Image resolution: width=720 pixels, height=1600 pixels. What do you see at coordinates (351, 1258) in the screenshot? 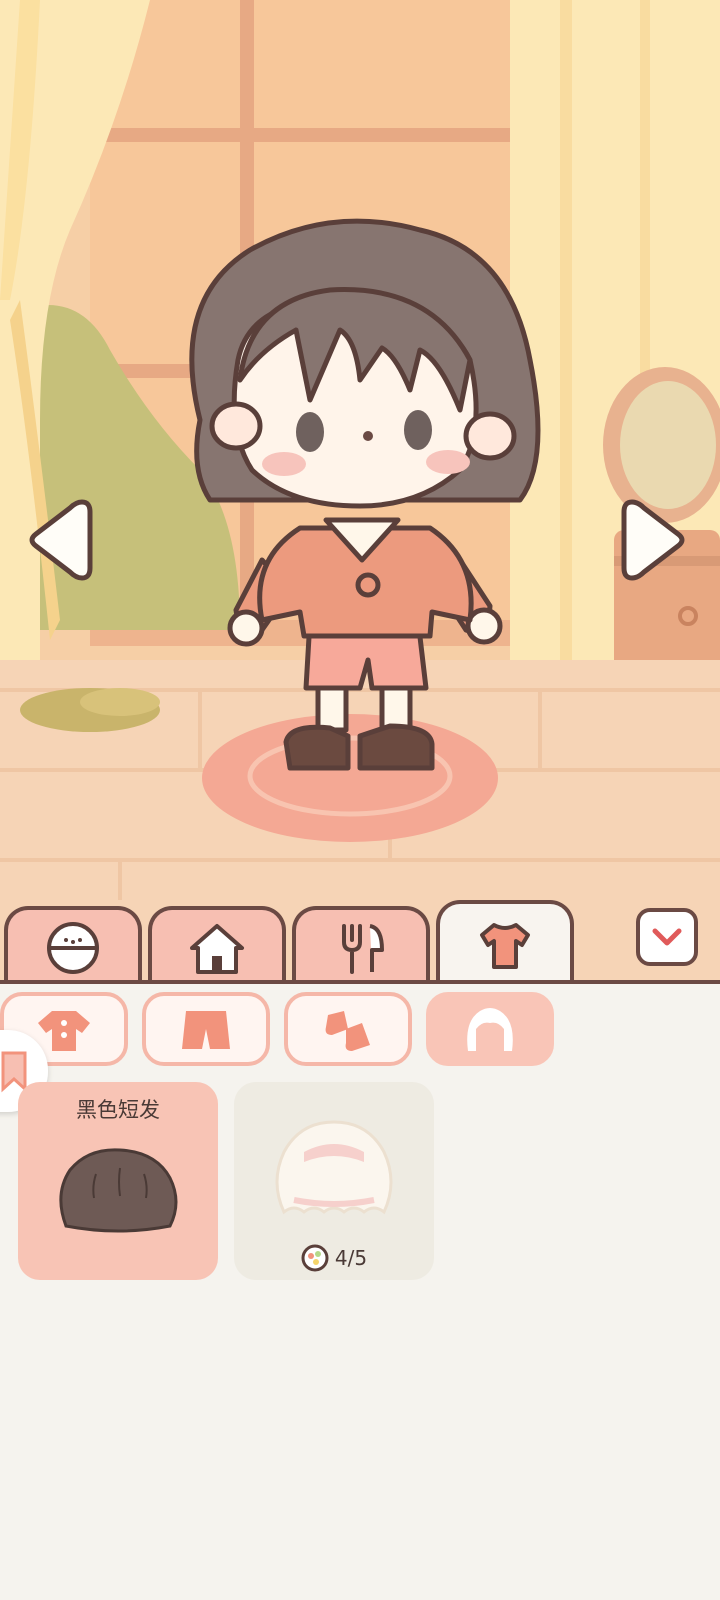
I see `item-cost-value: 4/5` at bounding box center [351, 1258].